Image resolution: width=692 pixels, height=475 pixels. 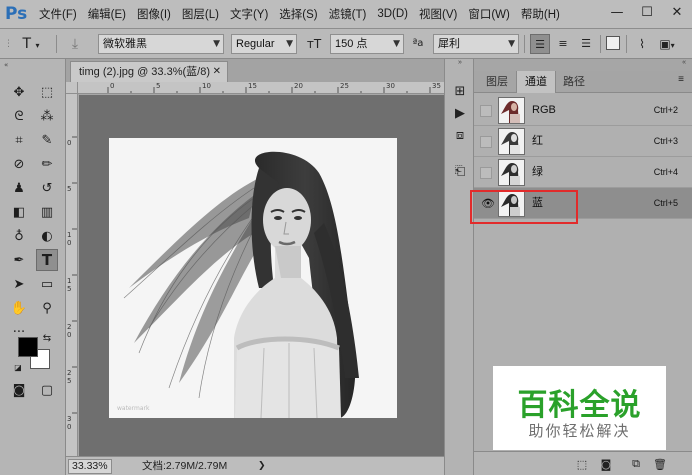 I want to click on menu-help: 帮助(H), so click(x=540, y=14).